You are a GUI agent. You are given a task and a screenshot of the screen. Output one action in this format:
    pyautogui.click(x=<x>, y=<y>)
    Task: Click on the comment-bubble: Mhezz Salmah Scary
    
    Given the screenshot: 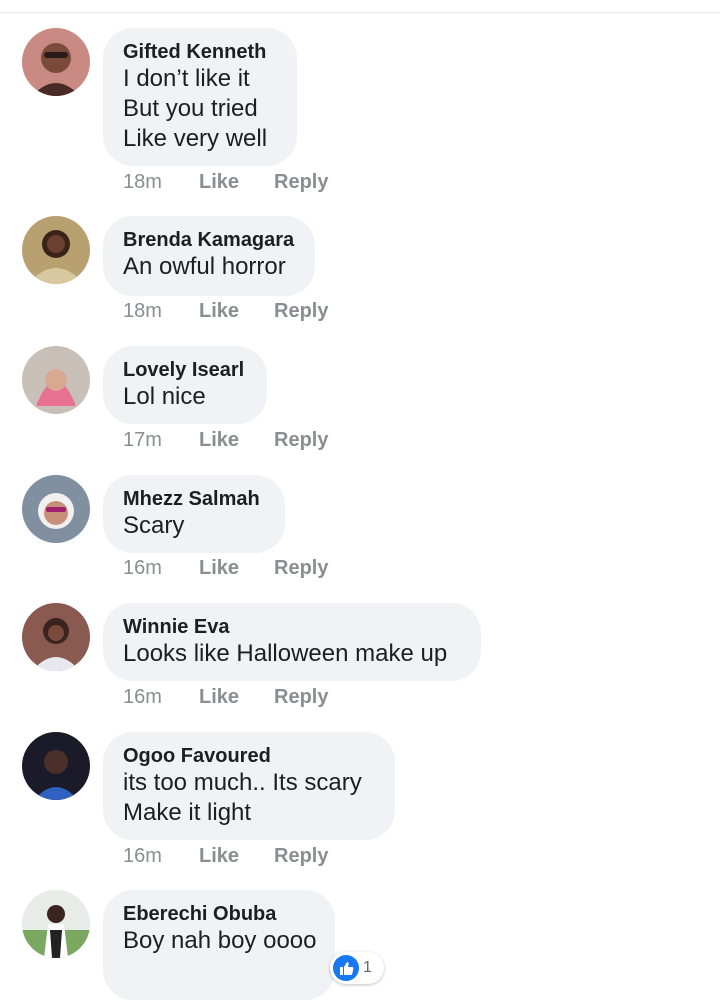 What is the action you would take?
    pyautogui.click(x=194, y=514)
    